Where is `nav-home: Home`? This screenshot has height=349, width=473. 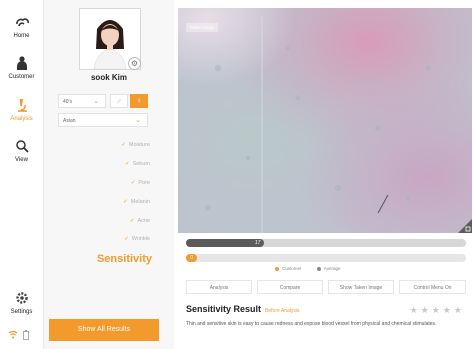
nav-home: Home is located at coordinates (21, 26).